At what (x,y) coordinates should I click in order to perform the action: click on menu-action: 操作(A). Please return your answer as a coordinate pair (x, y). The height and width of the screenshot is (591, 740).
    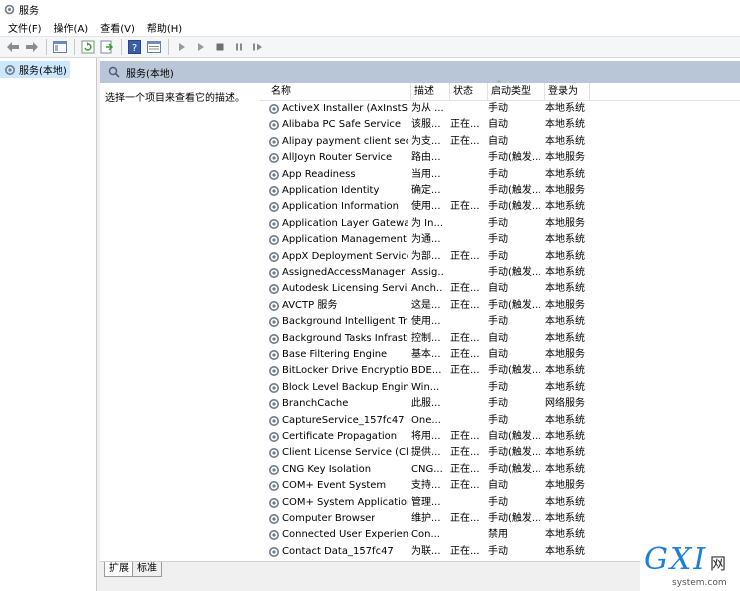
    Looking at the image, I should click on (71, 27).